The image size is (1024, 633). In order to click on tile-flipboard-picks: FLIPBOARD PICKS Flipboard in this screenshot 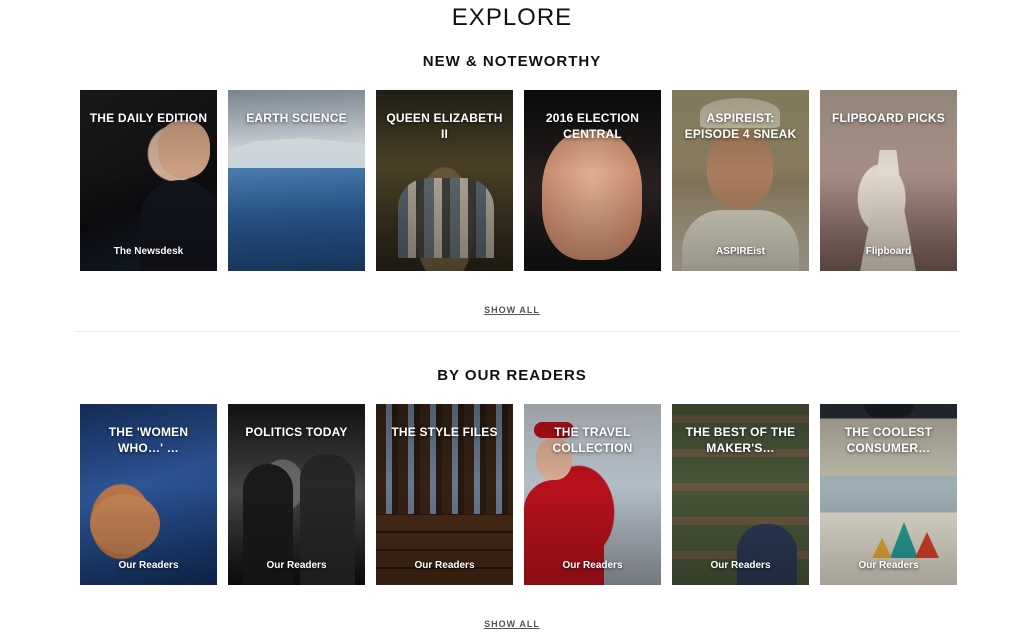, I will do `click(888, 180)`.